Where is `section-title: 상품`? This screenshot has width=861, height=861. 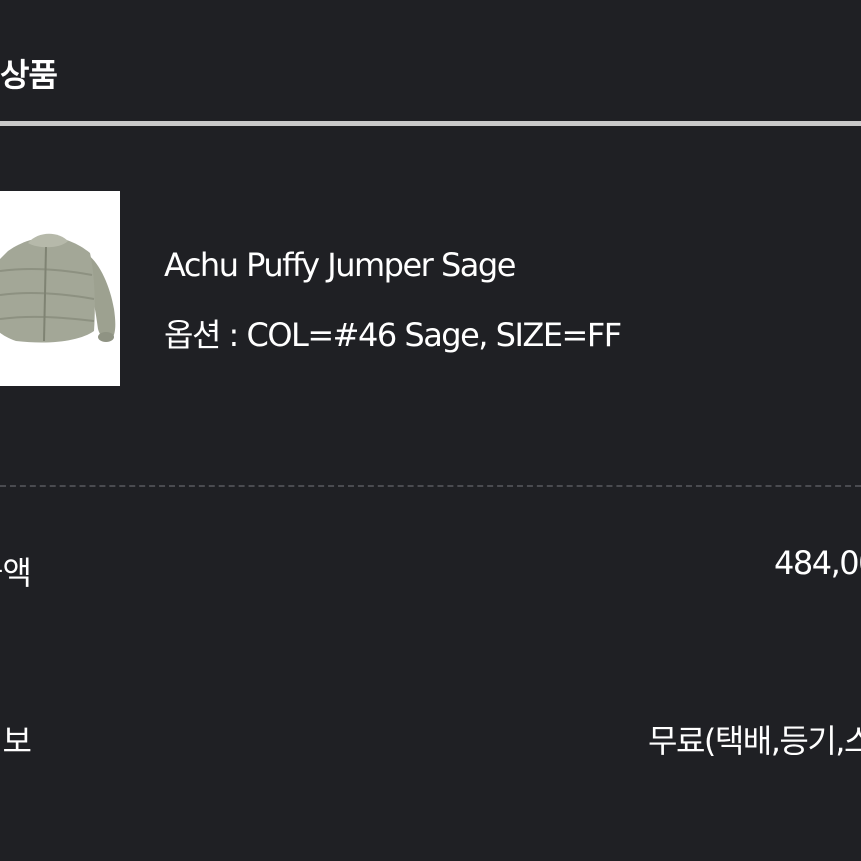 section-title: 상품 is located at coordinates (29, 75).